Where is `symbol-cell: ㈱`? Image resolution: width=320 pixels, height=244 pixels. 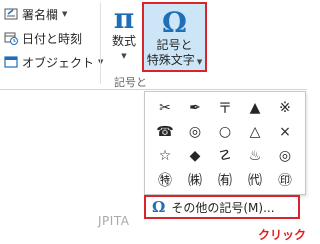 symbol-cell: ㈱ is located at coordinates (195, 180).